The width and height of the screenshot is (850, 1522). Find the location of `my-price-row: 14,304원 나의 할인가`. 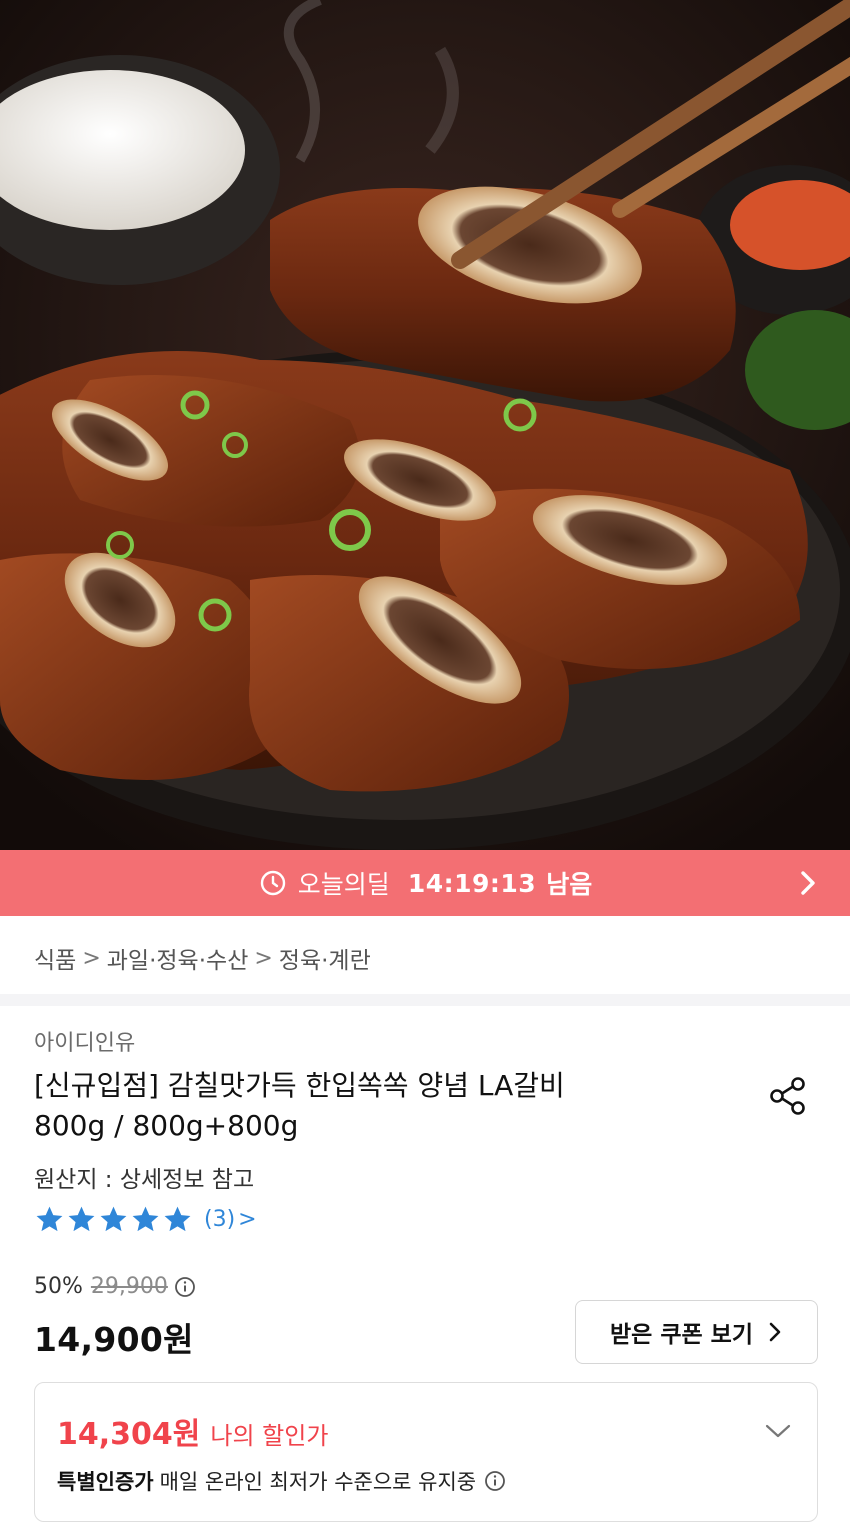

my-price-row: 14,304원 나의 할인가 is located at coordinates (192, 1431).